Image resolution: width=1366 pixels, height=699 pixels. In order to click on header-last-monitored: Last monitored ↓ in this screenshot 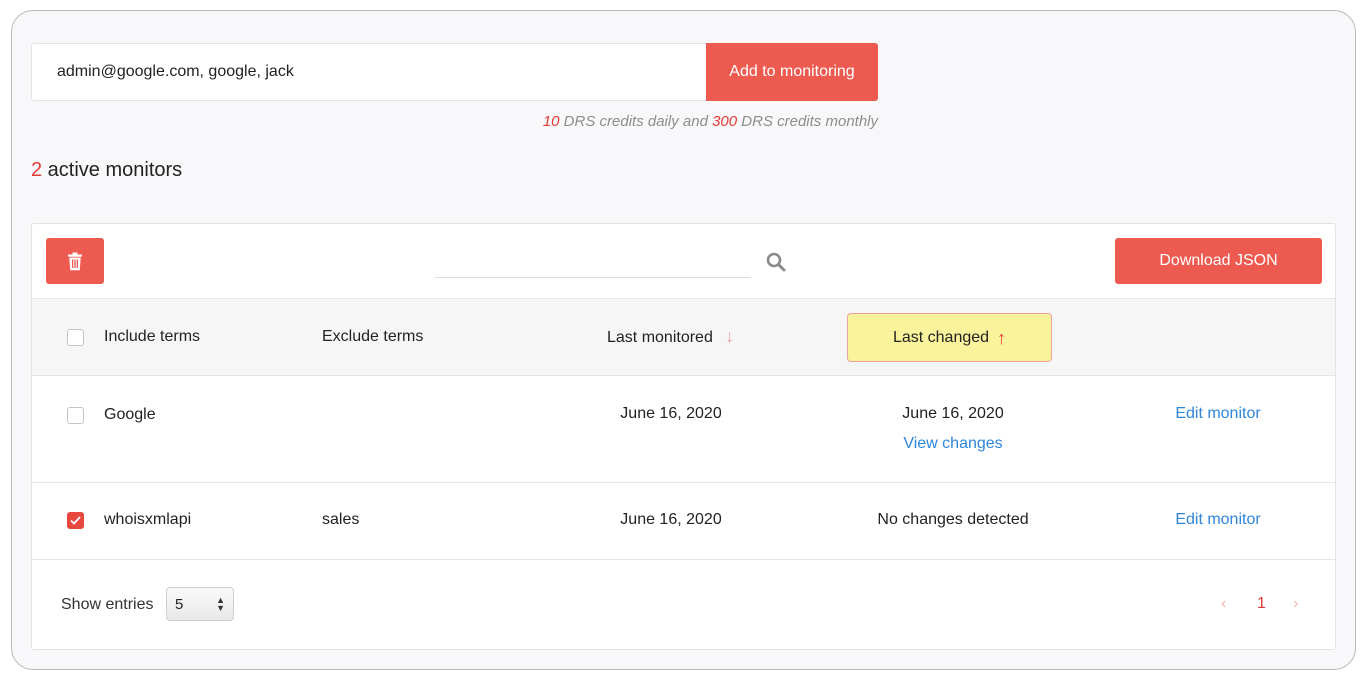, I will do `click(670, 337)`.